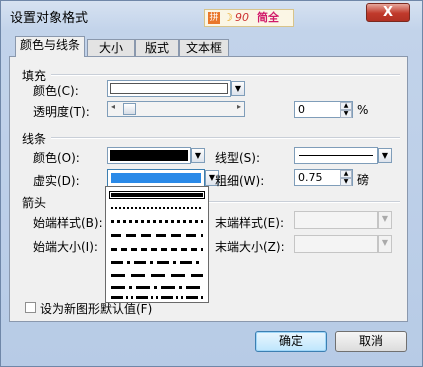 This screenshot has height=367, width=423. I want to click on title-bar: 设置对象格式 拼 ☽ 90 简全 X, so click(211, 15).